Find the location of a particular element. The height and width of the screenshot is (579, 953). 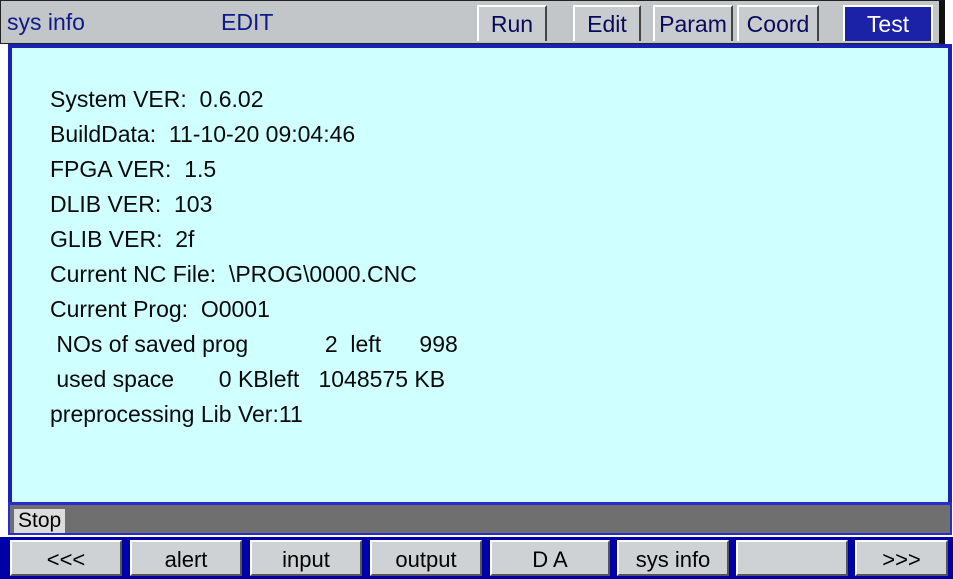

softkey-sys-info-label: sys info is located at coordinates (673, 559).